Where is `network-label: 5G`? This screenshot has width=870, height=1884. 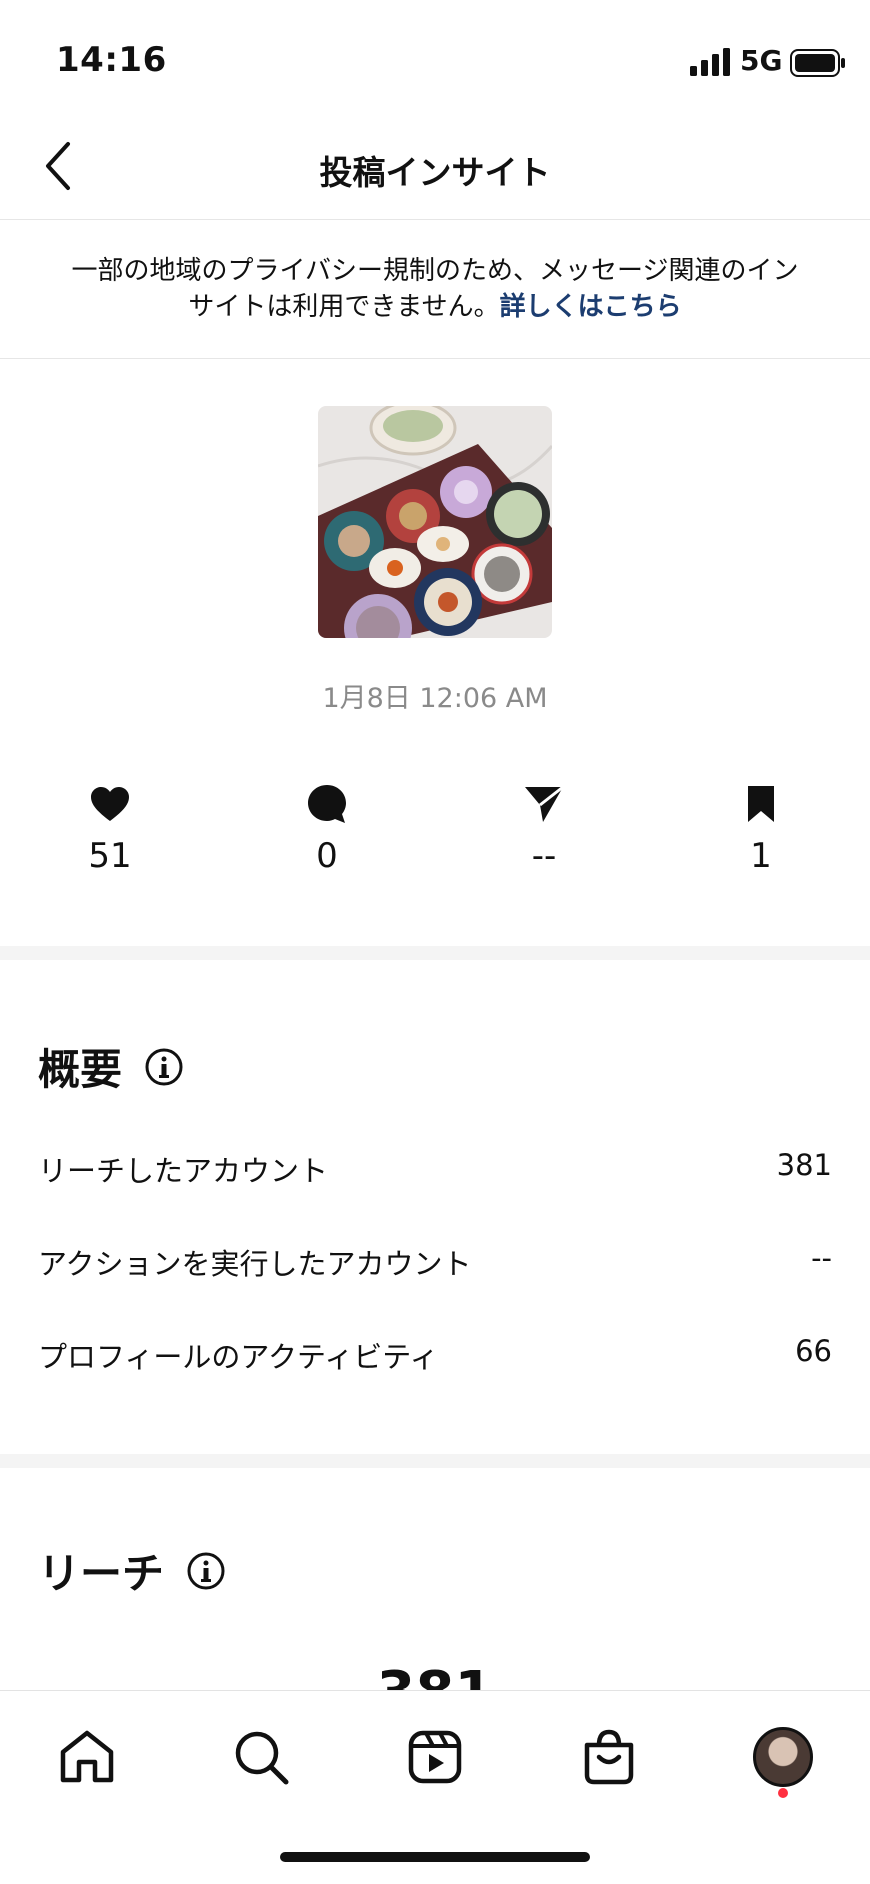 network-label: 5G is located at coordinates (761, 60).